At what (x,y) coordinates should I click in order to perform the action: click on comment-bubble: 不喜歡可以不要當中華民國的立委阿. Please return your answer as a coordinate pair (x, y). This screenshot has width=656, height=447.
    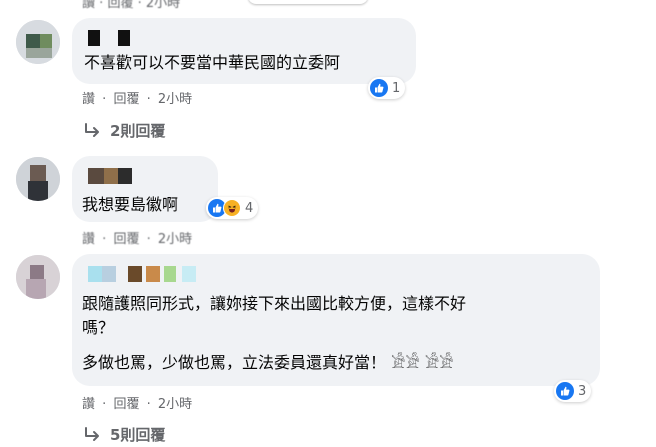
    Looking at the image, I should click on (244, 51).